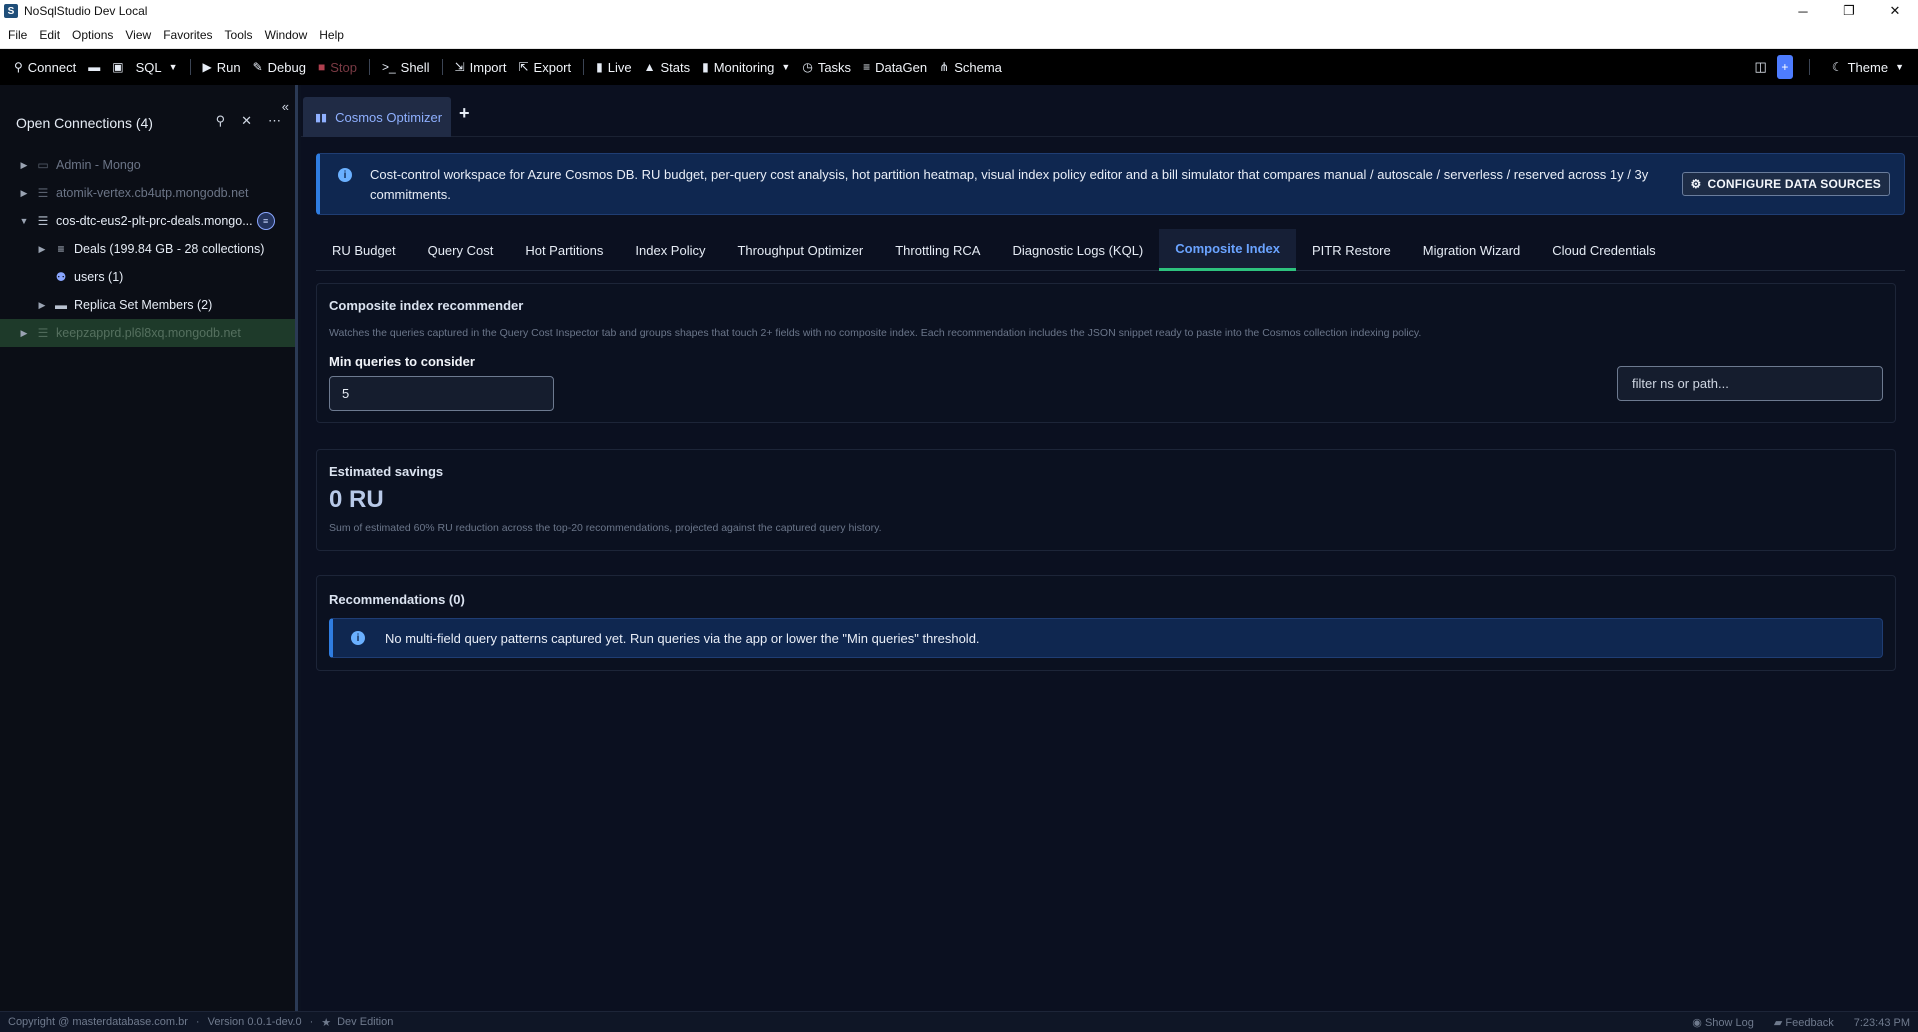  What do you see at coordinates (147, 333) in the screenshot?
I see `connection-item: ▶ ☰ keepzapprd.pl6l8xq.mongodb.net` at bounding box center [147, 333].